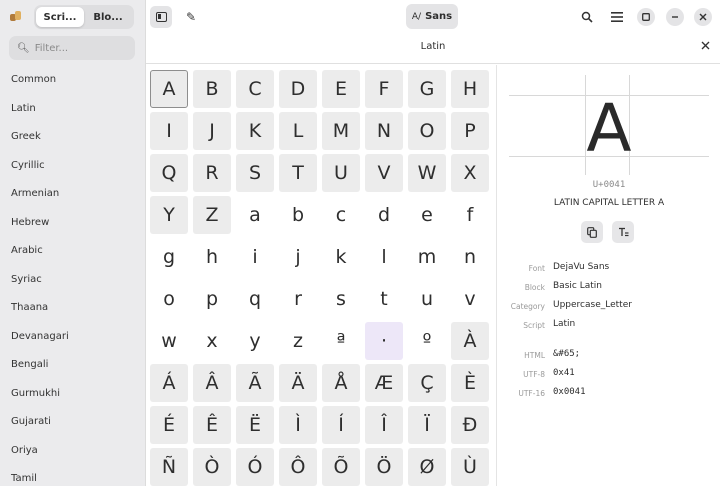 The height and width of the screenshot is (486, 720). I want to click on property-value: Uppercase_Letter, so click(592, 305).